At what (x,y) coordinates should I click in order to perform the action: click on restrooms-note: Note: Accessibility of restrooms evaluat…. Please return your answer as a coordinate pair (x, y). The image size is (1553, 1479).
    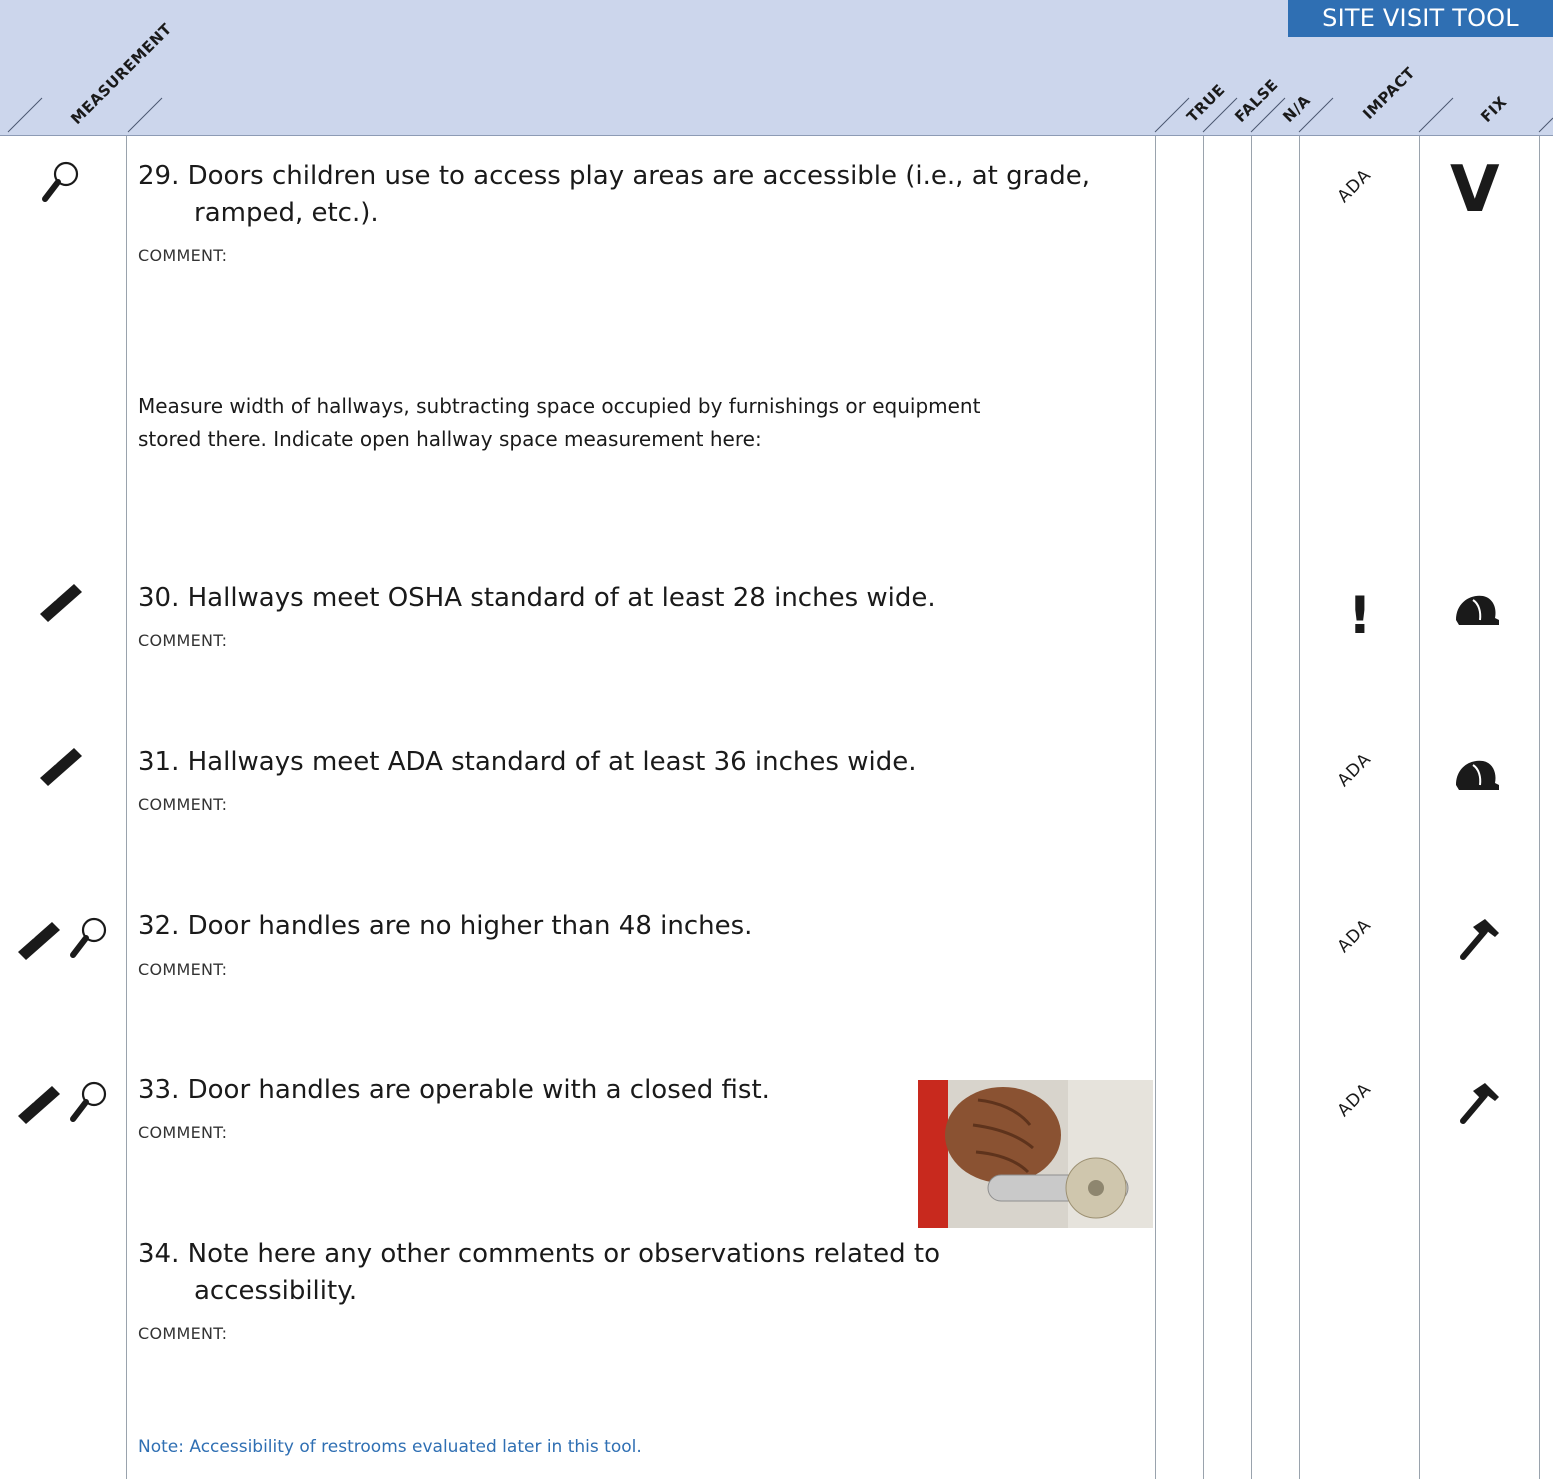
    Looking at the image, I should click on (390, 1447).